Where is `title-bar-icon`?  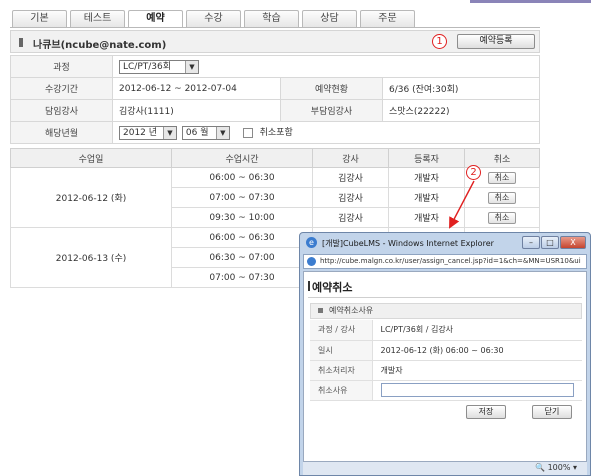 title-bar-icon is located at coordinates (309, 286).